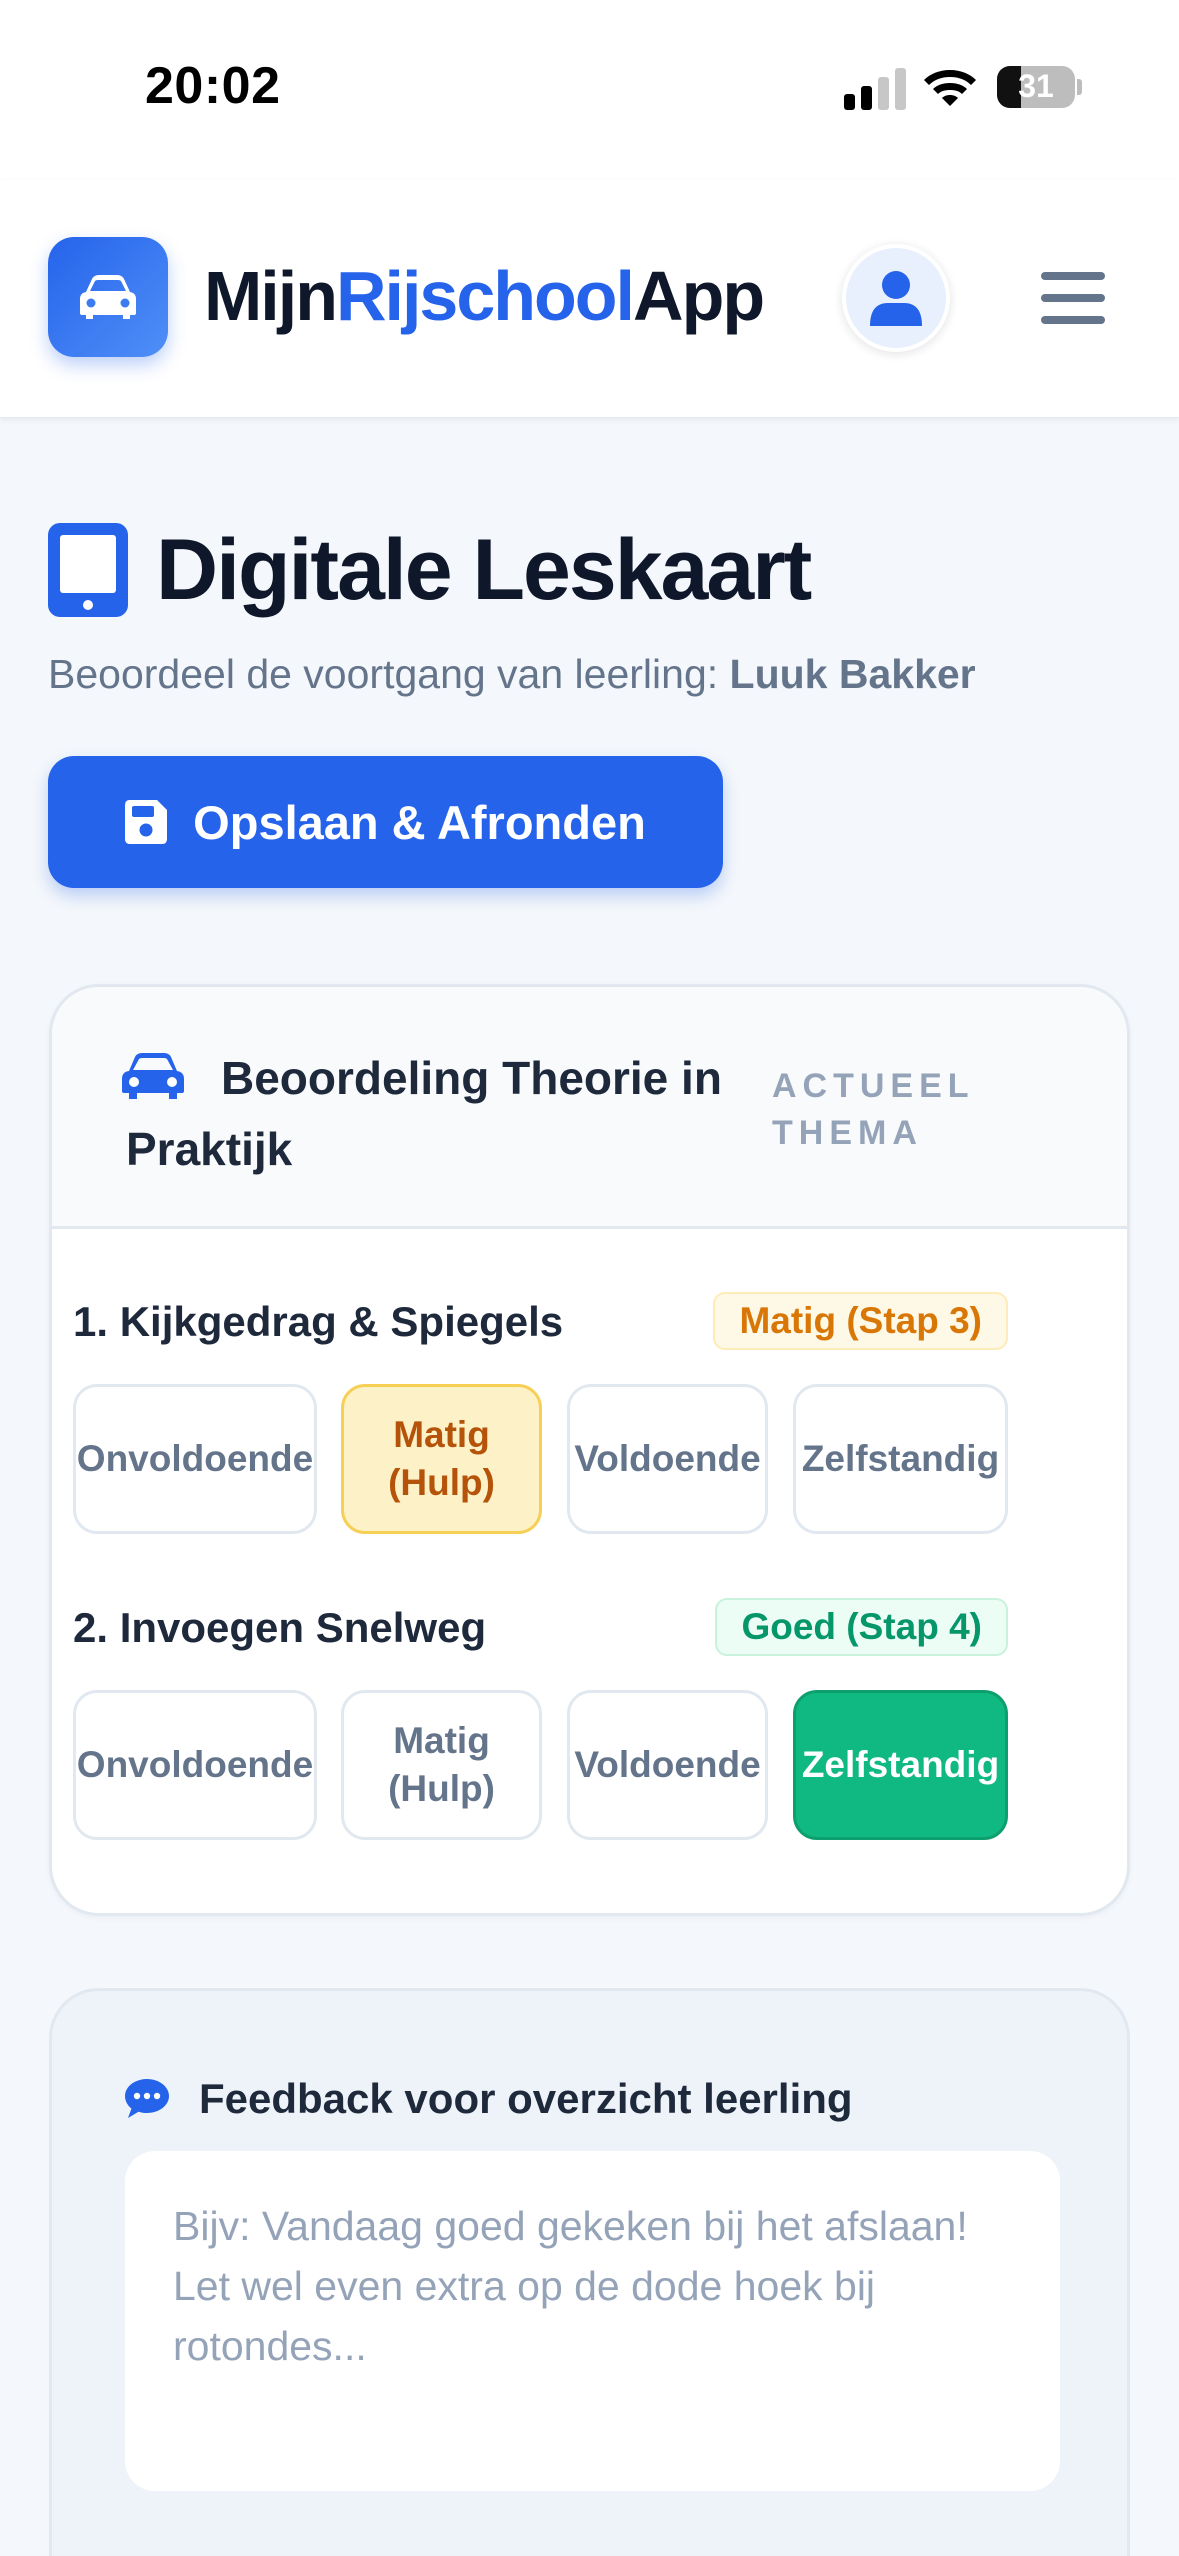  What do you see at coordinates (950, 88) in the screenshot?
I see `wifi-icon` at bounding box center [950, 88].